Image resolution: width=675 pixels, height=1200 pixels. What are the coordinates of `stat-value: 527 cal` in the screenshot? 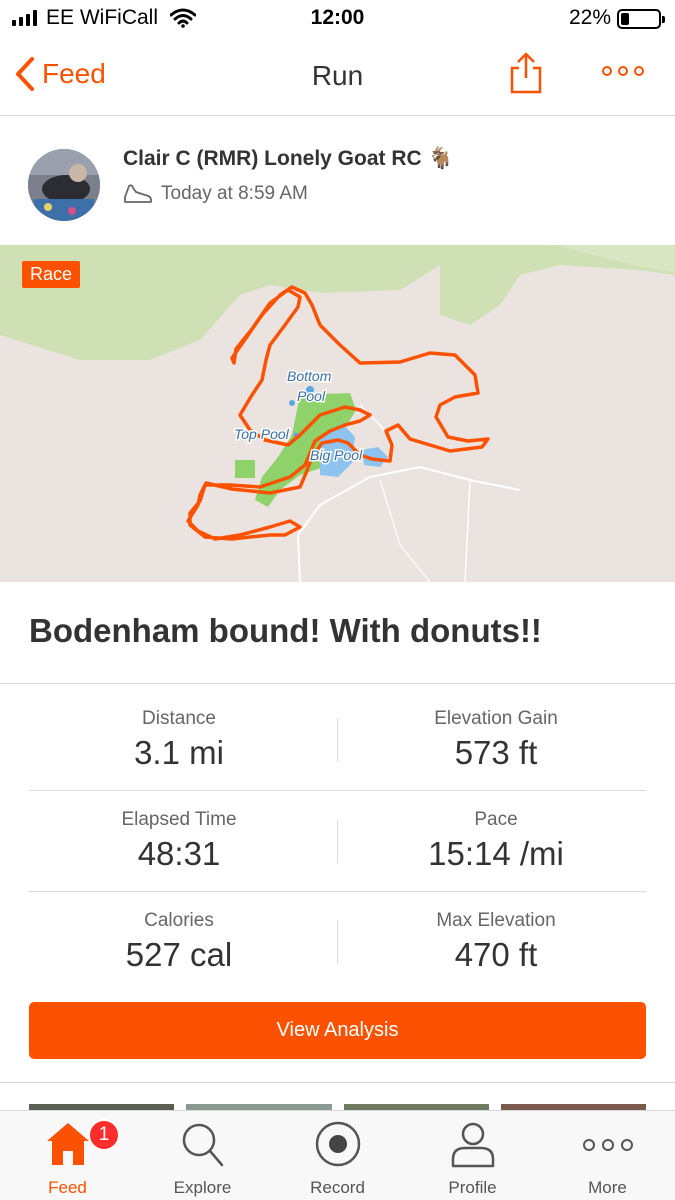 It's located at (179, 954).